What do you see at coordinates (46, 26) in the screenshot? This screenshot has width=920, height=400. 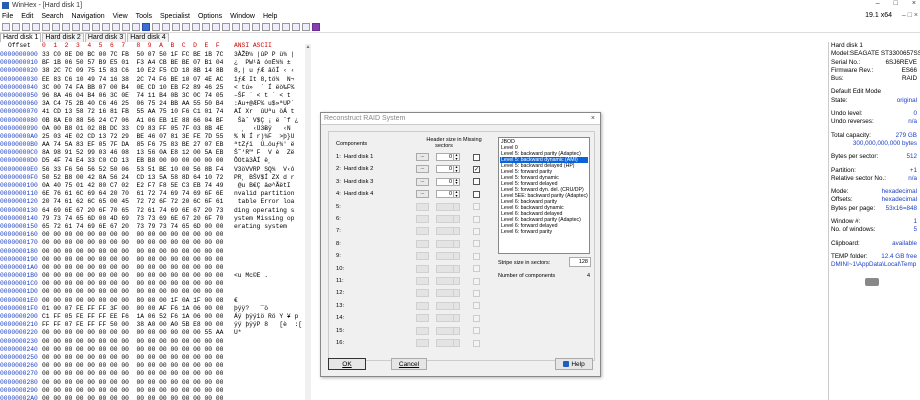 I see `properties-icon` at bounding box center [46, 26].